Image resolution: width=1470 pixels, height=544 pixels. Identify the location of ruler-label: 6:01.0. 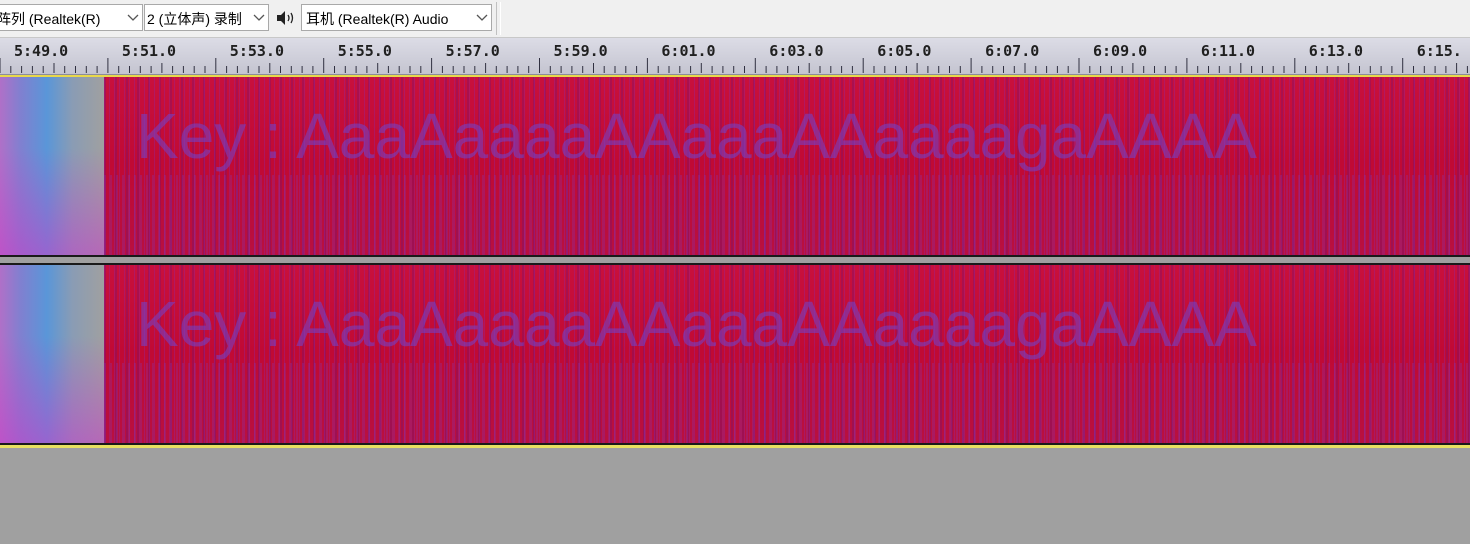
(688, 51).